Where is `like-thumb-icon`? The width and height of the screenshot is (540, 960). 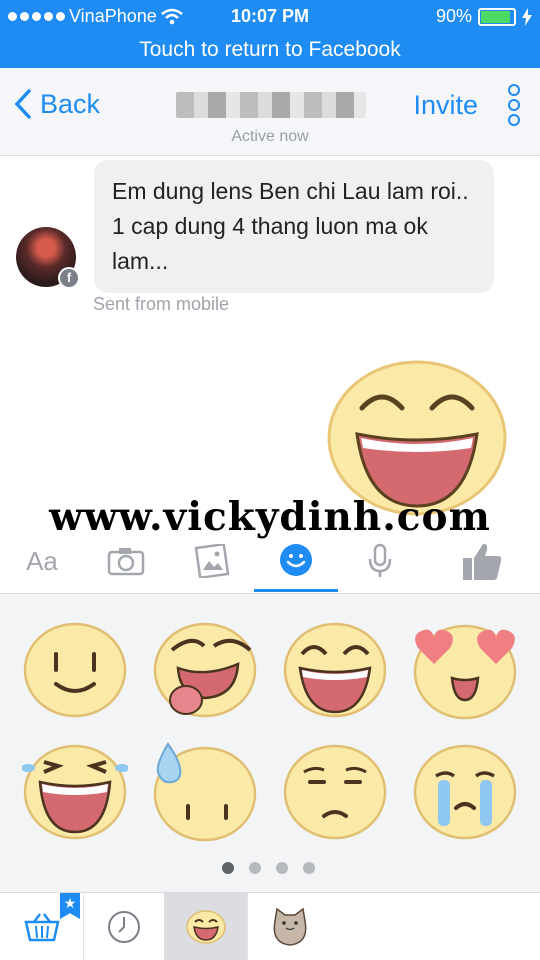 like-thumb-icon is located at coordinates (482, 561).